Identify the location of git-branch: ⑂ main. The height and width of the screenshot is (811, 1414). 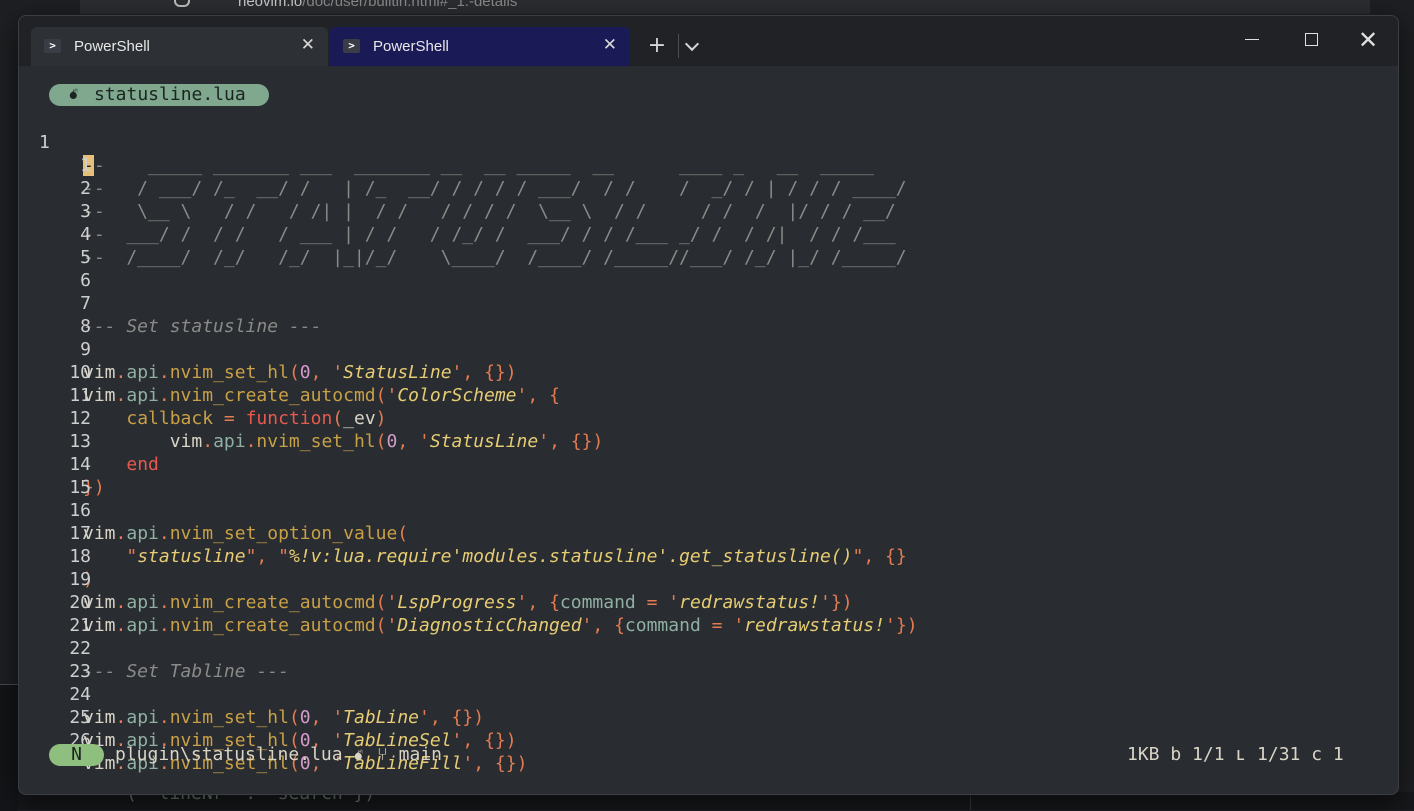
(409, 755).